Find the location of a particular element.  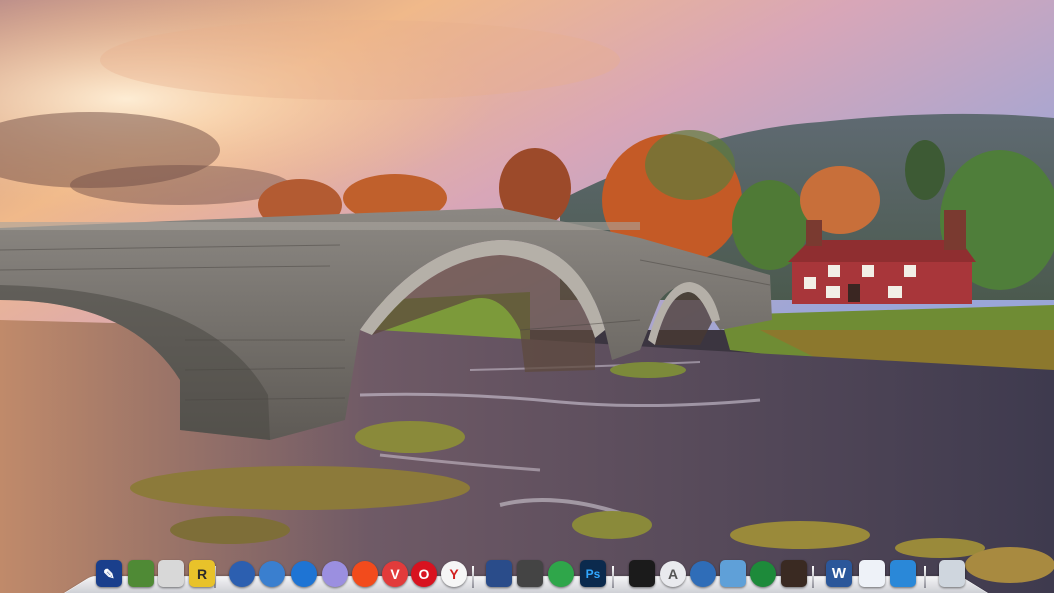

r-letter-icon: R is located at coordinates (202, 573).